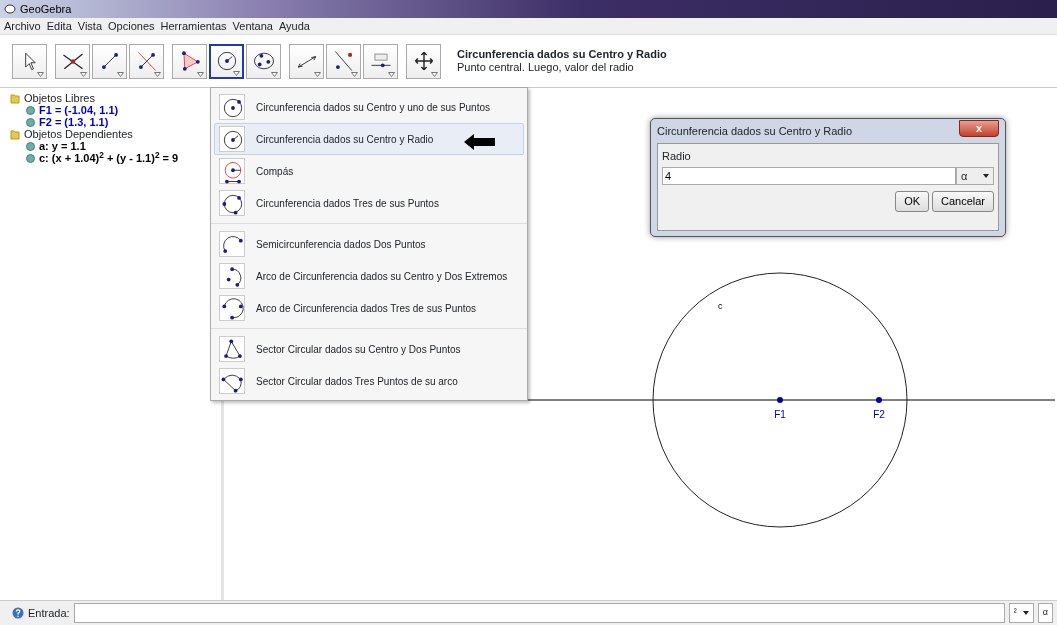  I want to click on window-title: GeoGebra, so click(46, 9).